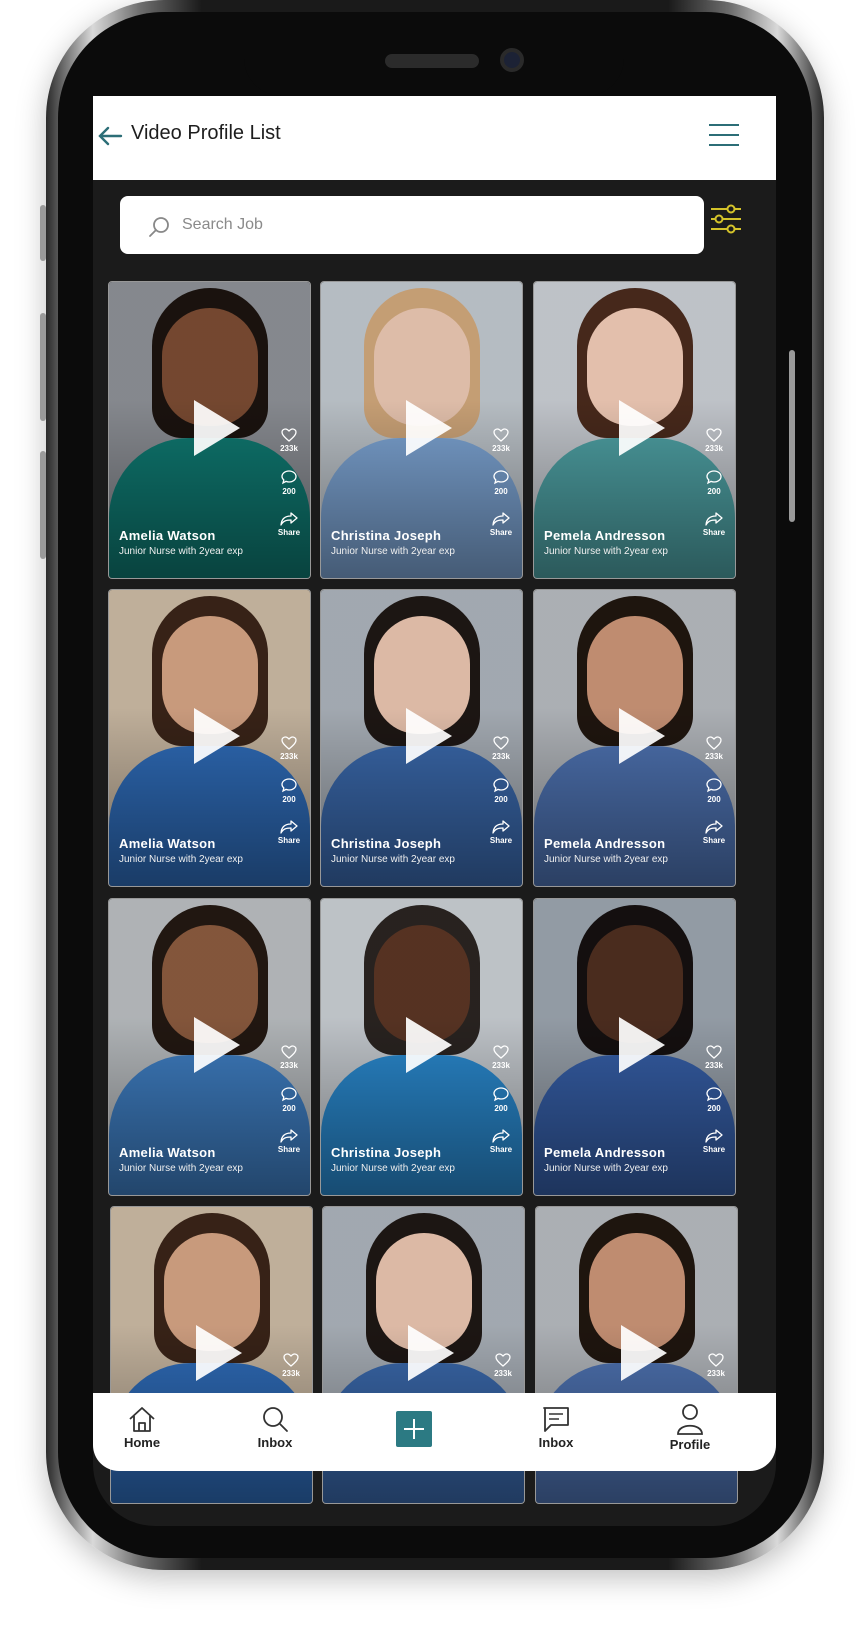 The image size is (860, 1628). Describe the element at coordinates (432, 225) in the screenshot. I see `search-input` at that location.